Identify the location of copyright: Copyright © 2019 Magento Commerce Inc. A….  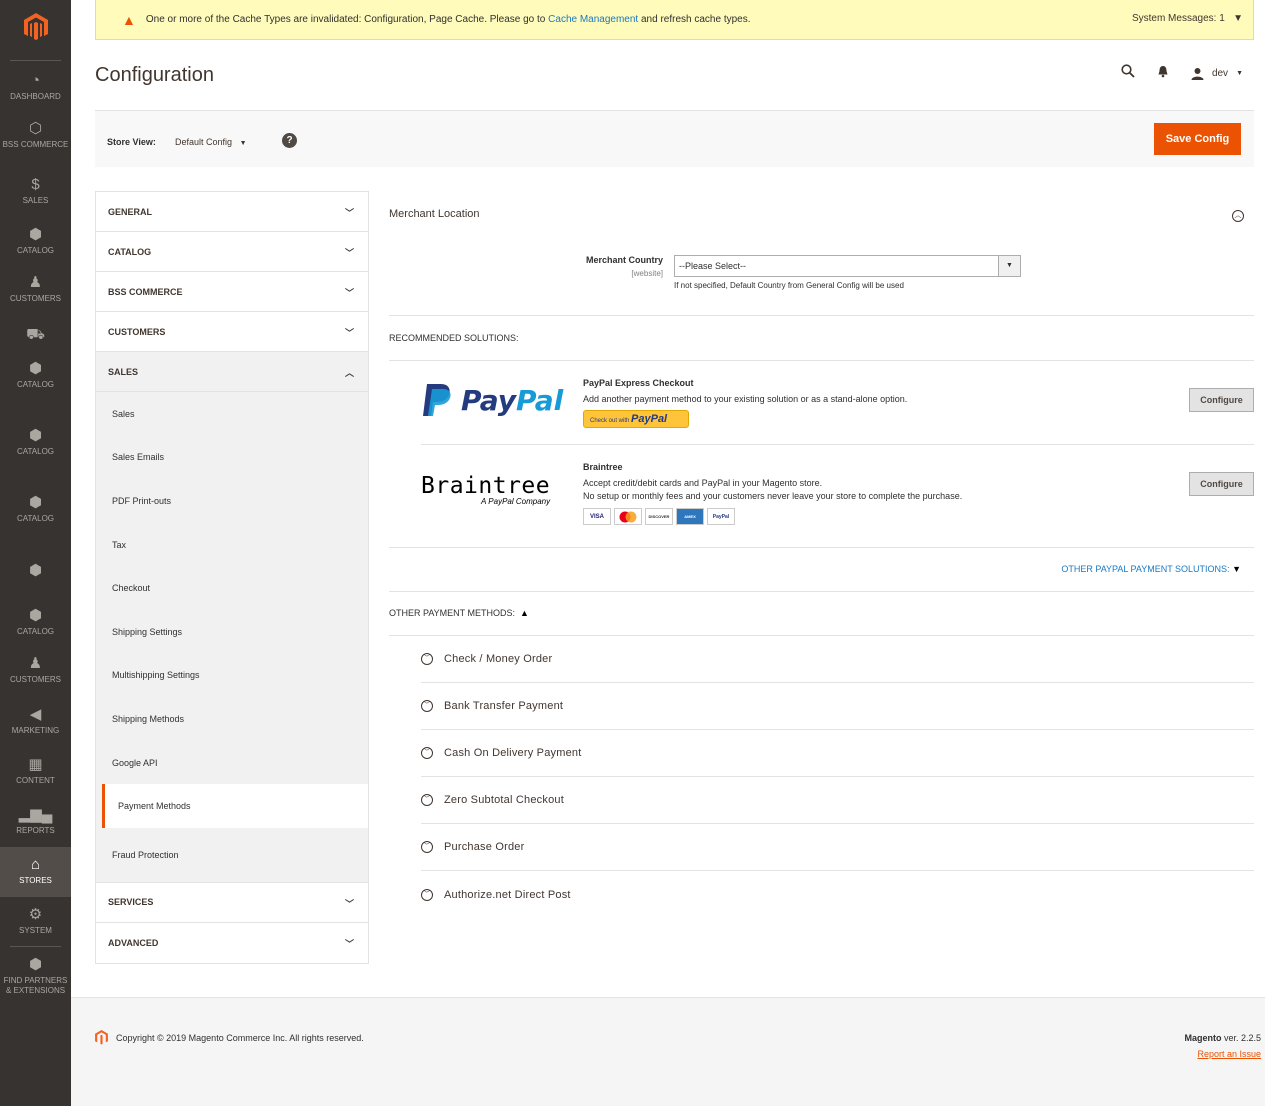
(229, 1037).